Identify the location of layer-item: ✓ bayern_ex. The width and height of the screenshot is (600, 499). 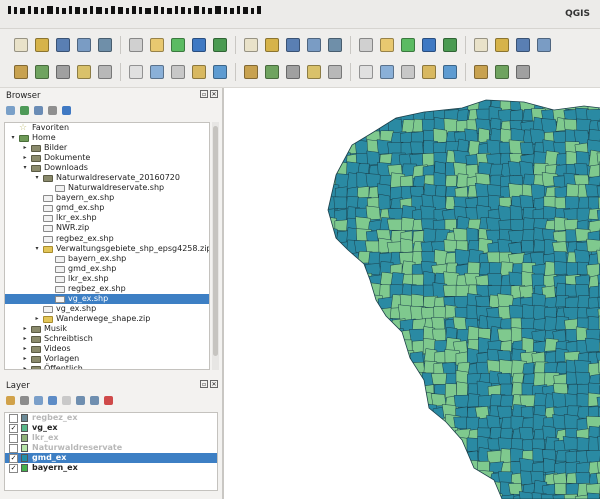
(111, 468).